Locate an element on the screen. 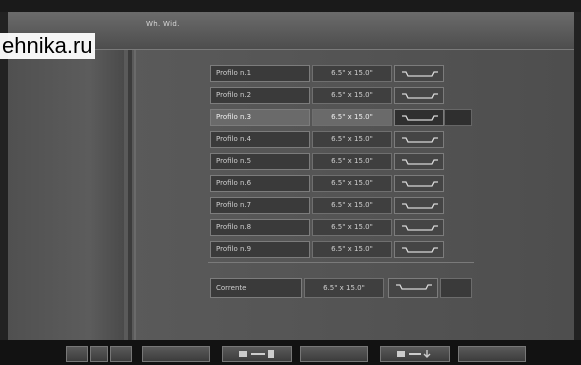  current-profile-size: 6.5" x 15.0" is located at coordinates (344, 288).